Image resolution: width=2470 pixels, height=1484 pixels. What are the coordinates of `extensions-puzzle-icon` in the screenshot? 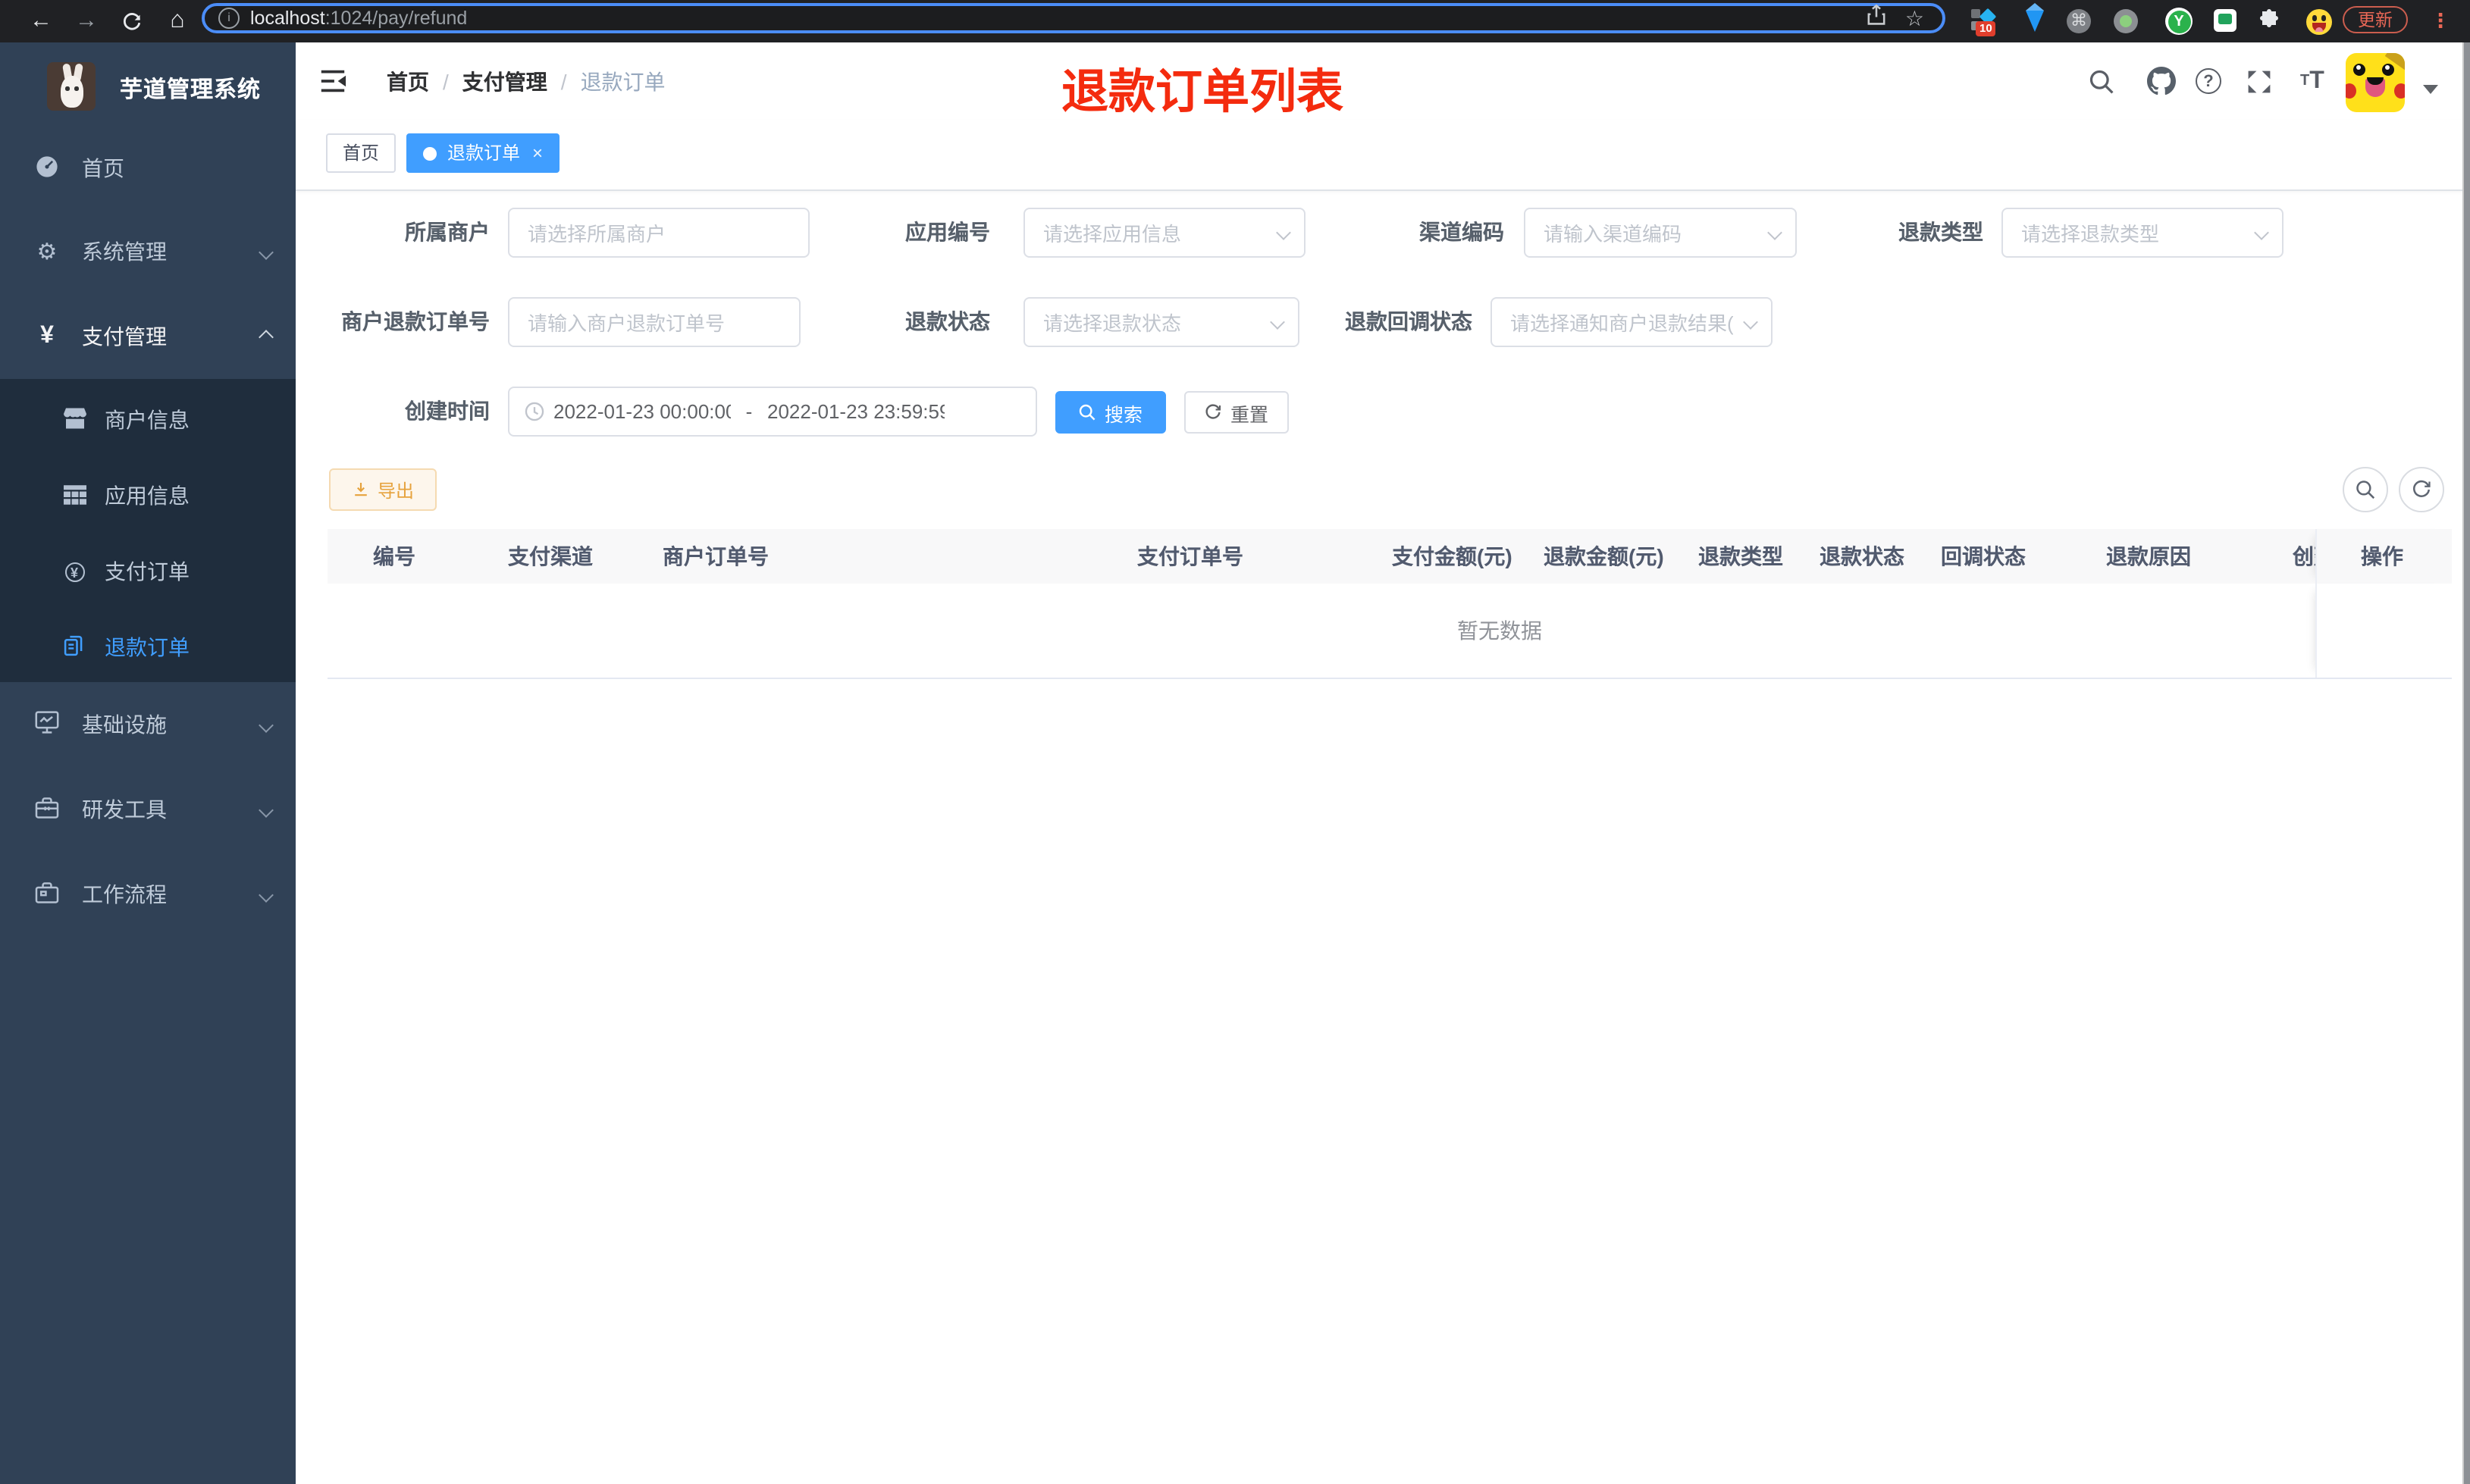 It's located at (2269, 24).